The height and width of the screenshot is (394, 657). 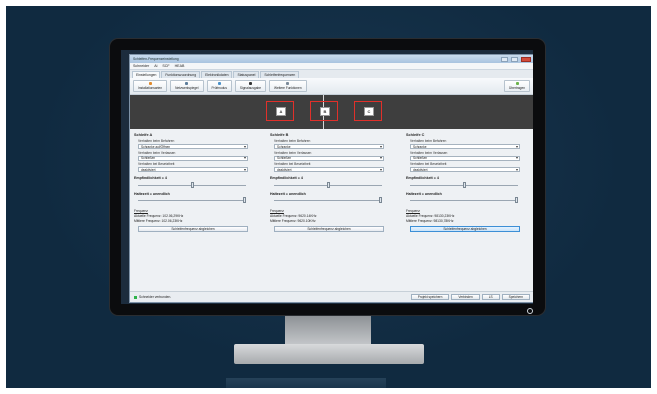 What do you see at coordinates (514, 59) in the screenshot?
I see `maximize-button` at bounding box center [514, 59].